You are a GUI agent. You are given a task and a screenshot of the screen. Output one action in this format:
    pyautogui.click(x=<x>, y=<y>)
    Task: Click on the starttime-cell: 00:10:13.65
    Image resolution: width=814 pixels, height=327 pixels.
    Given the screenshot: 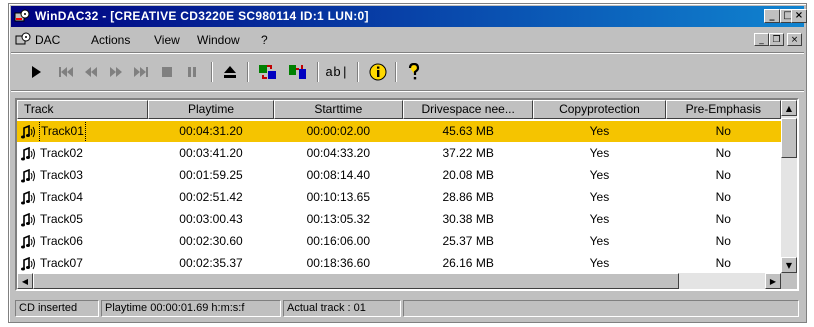 What is the action you would take?
    pyautogui.click(x=338, y=197)
    